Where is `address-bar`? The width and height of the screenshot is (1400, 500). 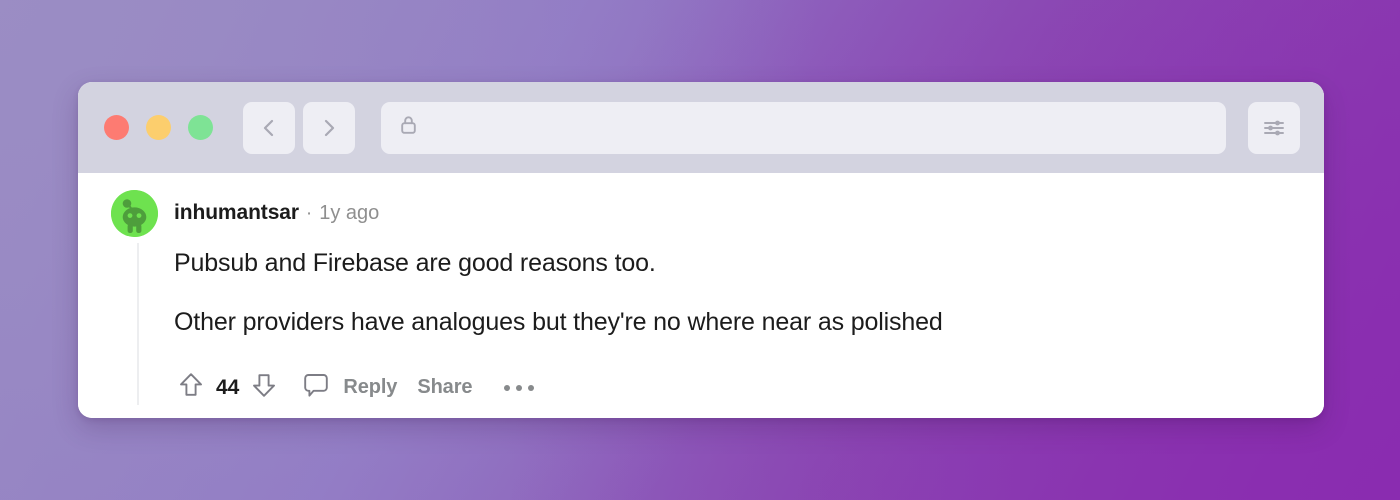
address-bar is located at coordinates (803, 127).